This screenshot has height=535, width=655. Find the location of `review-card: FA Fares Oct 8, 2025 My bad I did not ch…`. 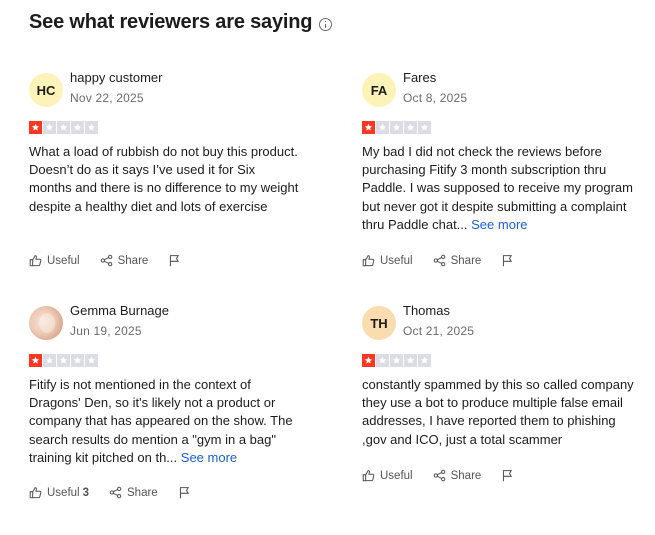

review-card: FA Fares Oct 8, 2025 My bad I did not ch… is located at coordinates (502, 152).